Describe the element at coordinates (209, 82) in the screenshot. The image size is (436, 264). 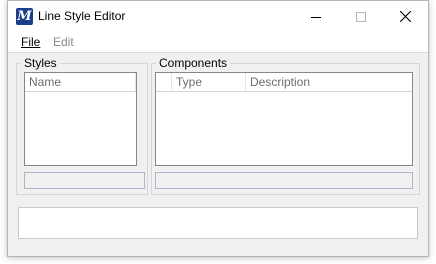
I see `column-header-type: Type` at that location.